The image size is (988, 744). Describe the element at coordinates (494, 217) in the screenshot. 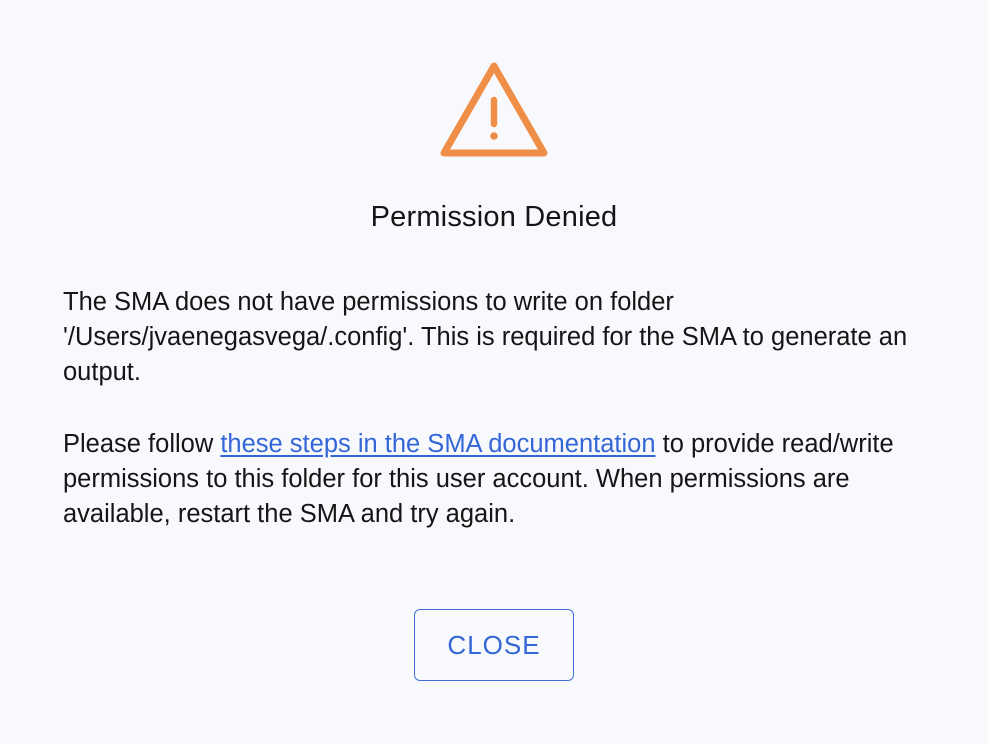

I see `dialog-title: Permission Denied` at that location.